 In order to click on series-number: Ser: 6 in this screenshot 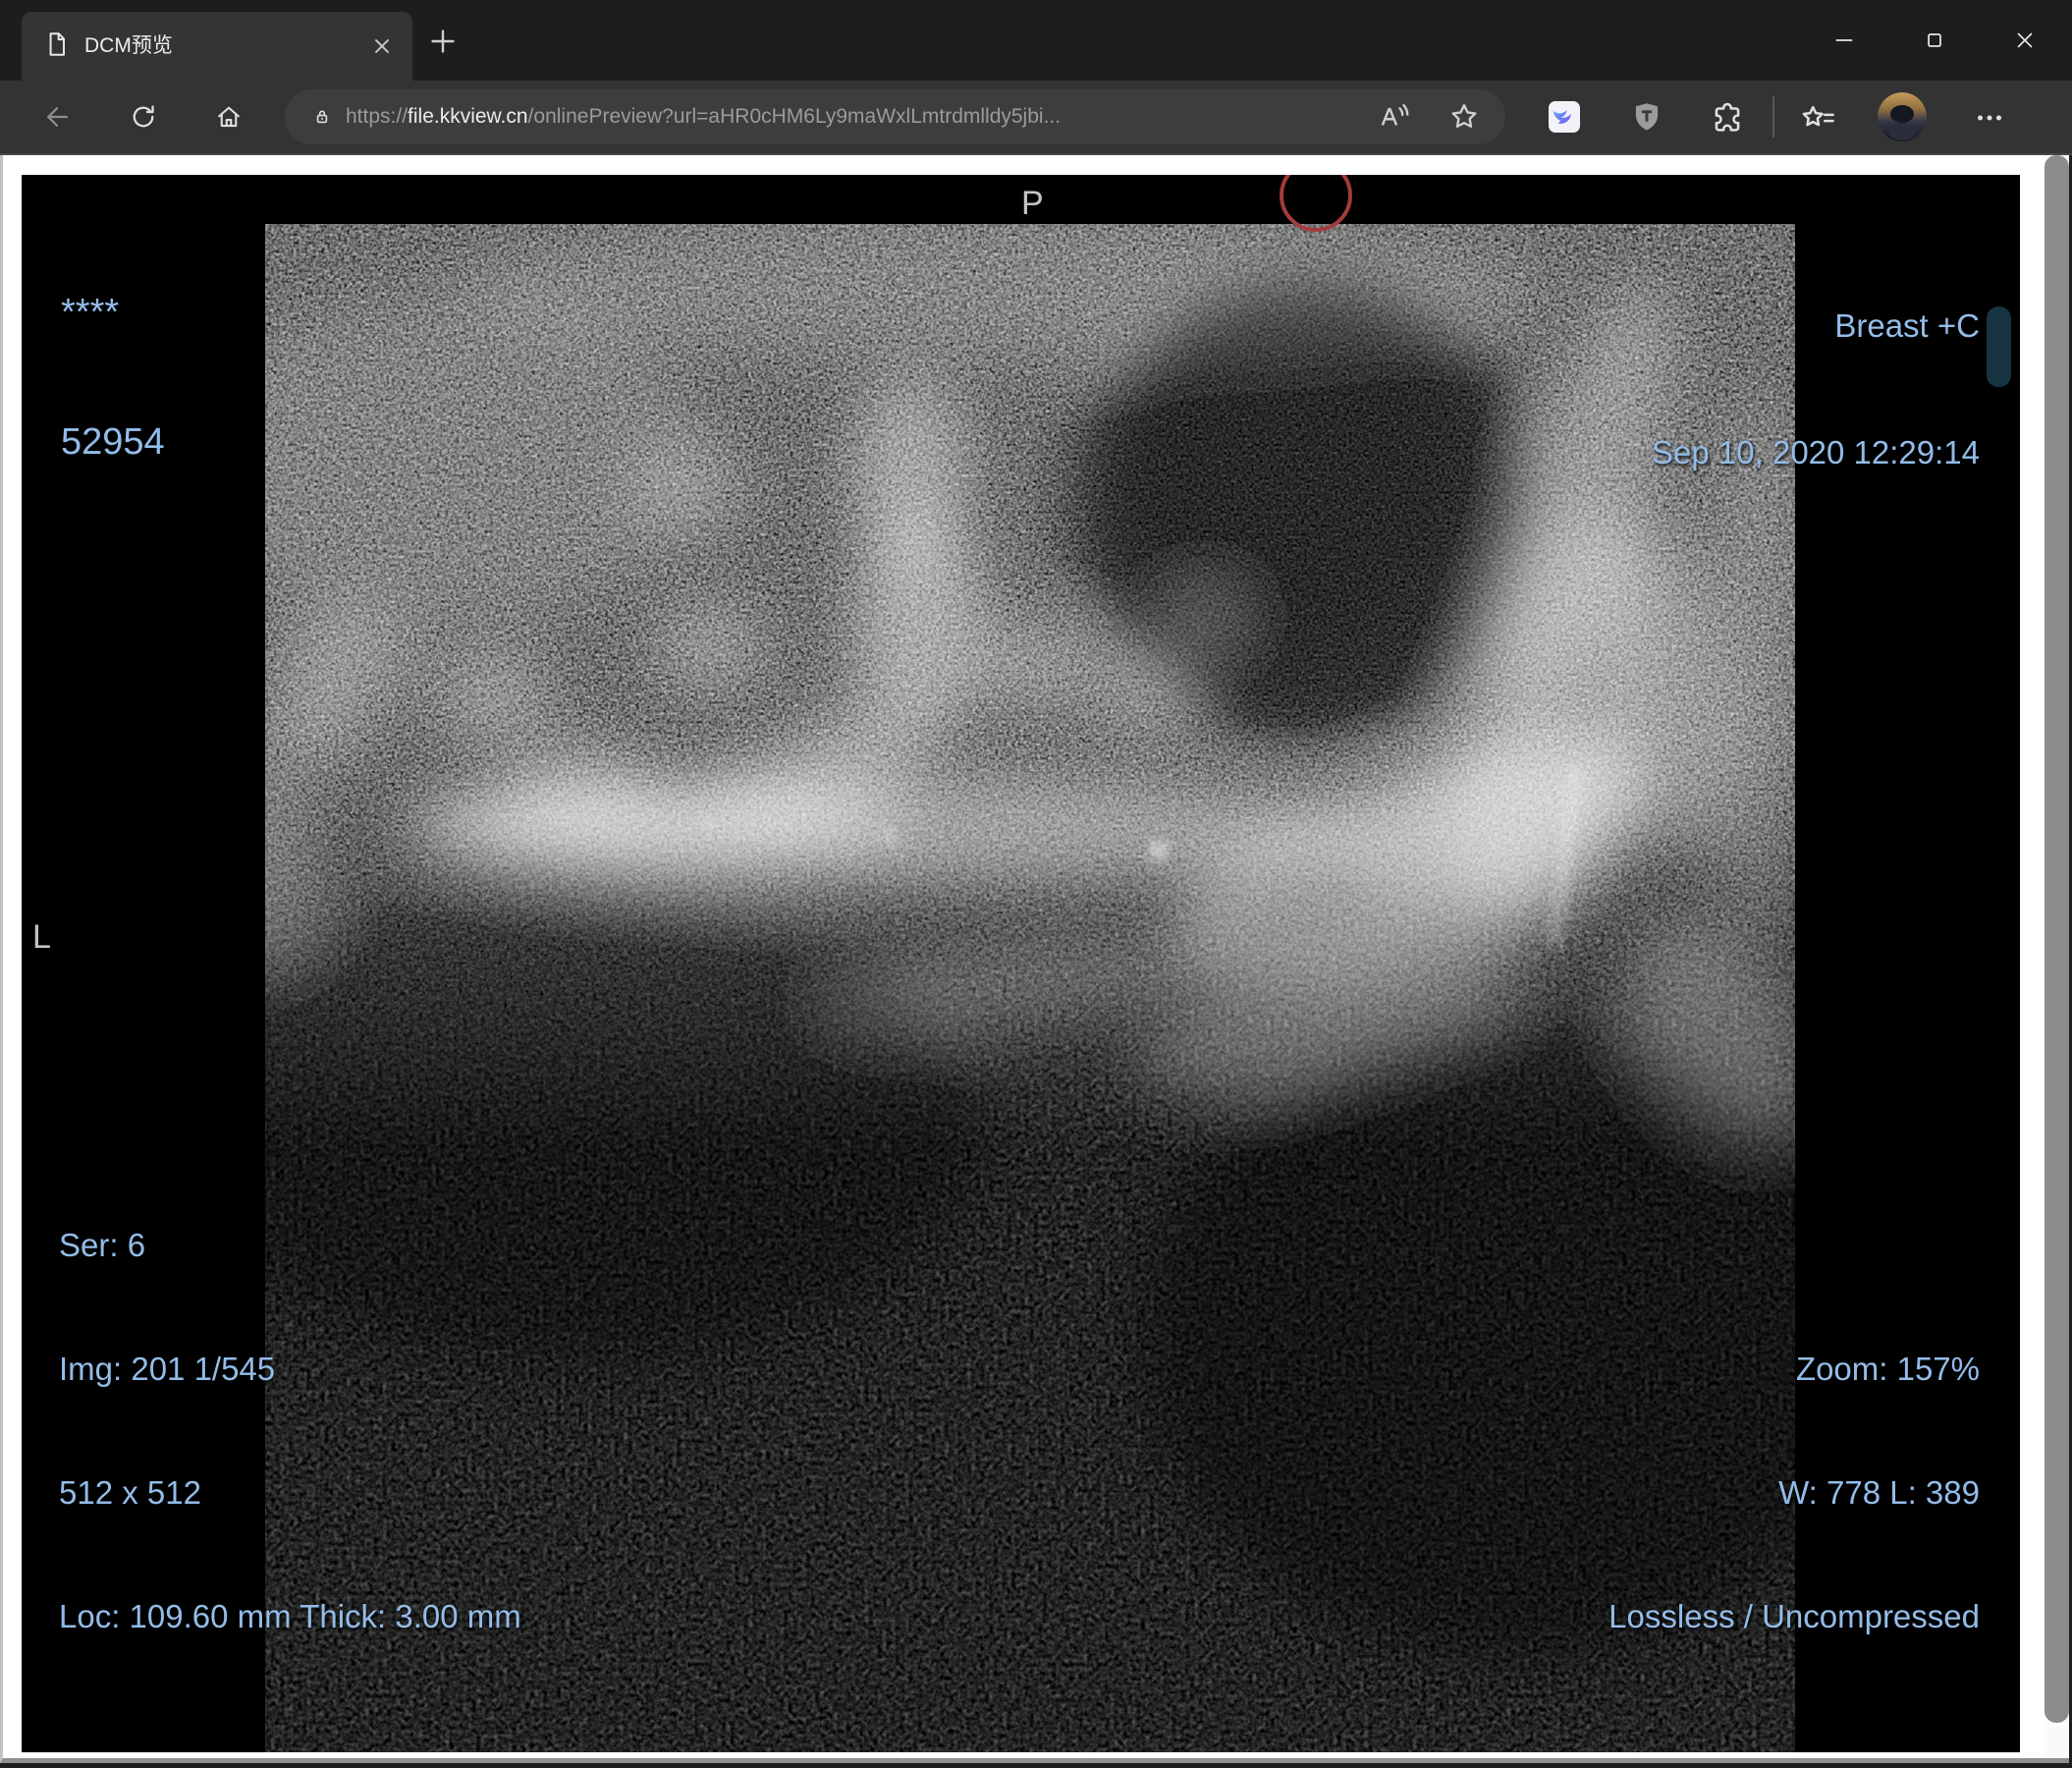, I will do `click(102, 1245)`.